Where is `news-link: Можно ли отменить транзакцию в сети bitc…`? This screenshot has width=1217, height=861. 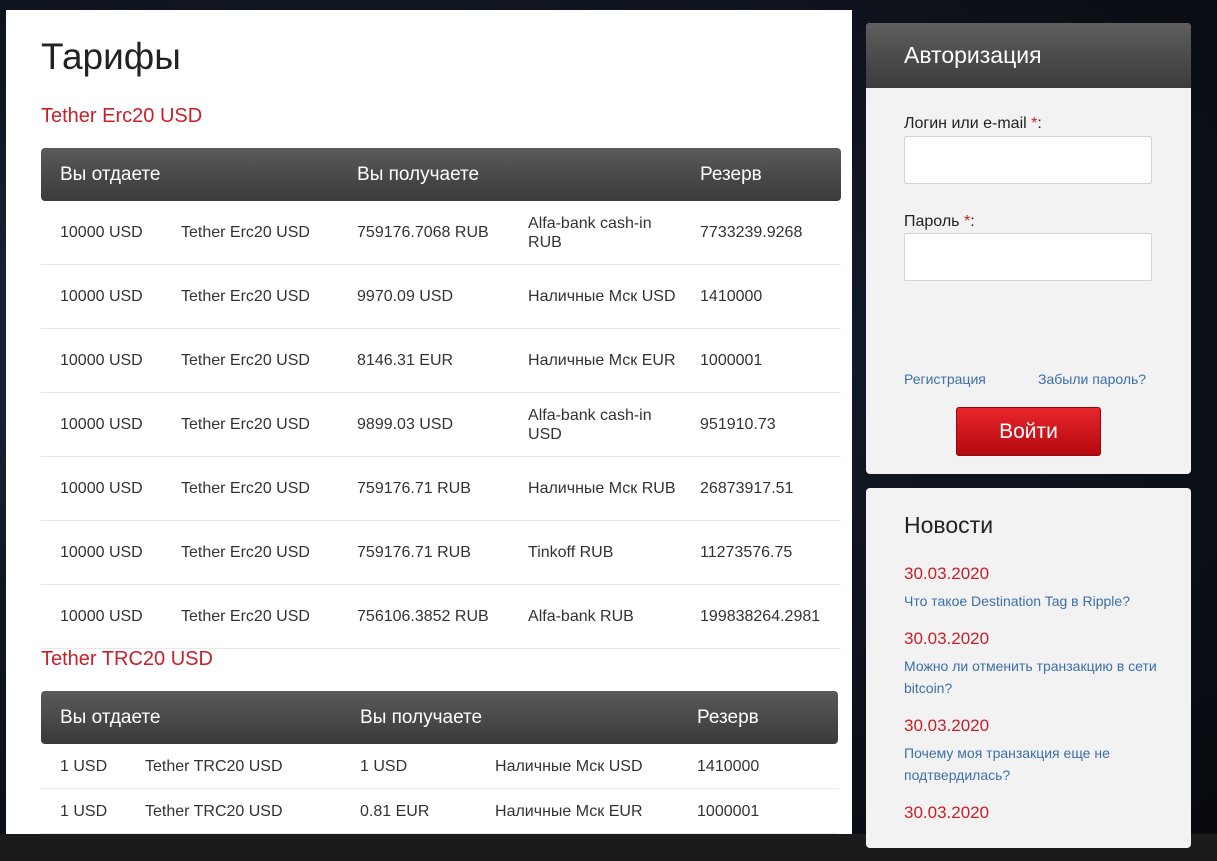
news-link: Можно ли отменить транзакцию в сети bitc… is located at coordinates (1034, 677).